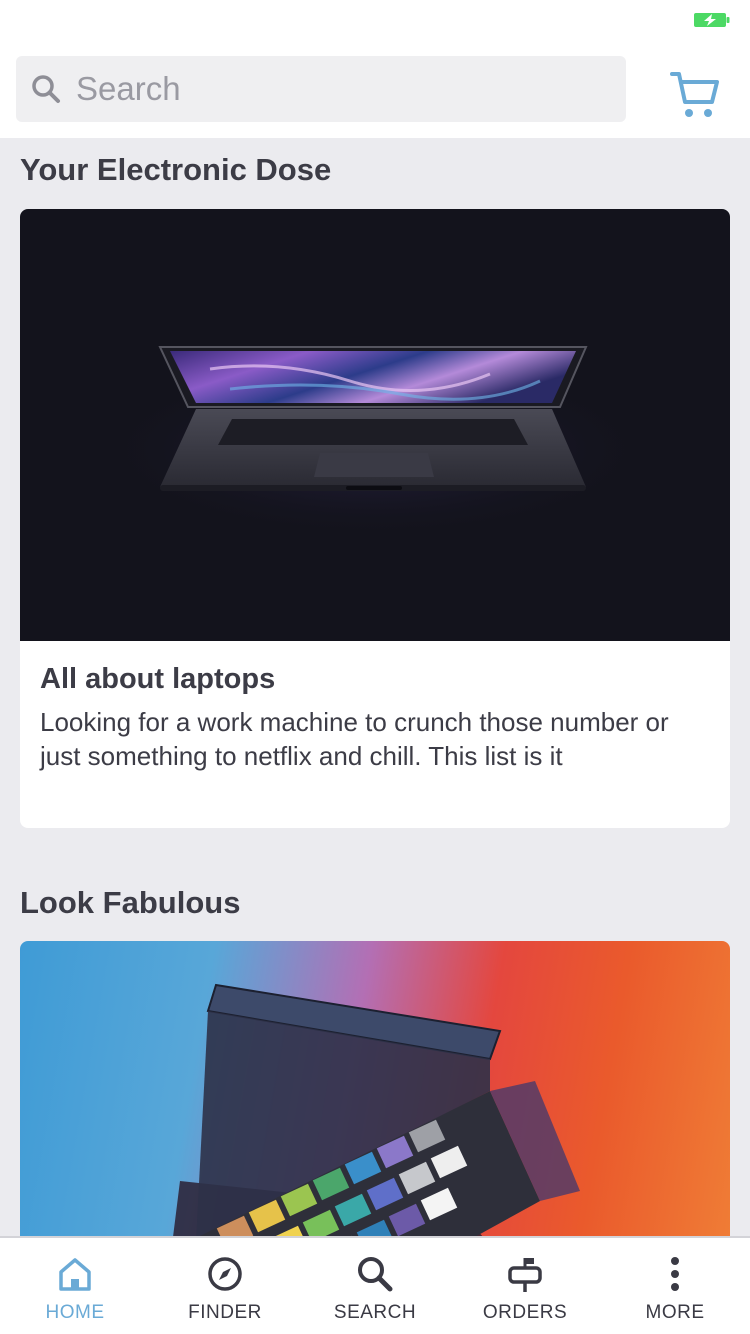 The image size is (750, 1334). Describe the element at coordinates (525, 1312) in the screenshot. I see `tab-label-orders: ORDERS` at that location.